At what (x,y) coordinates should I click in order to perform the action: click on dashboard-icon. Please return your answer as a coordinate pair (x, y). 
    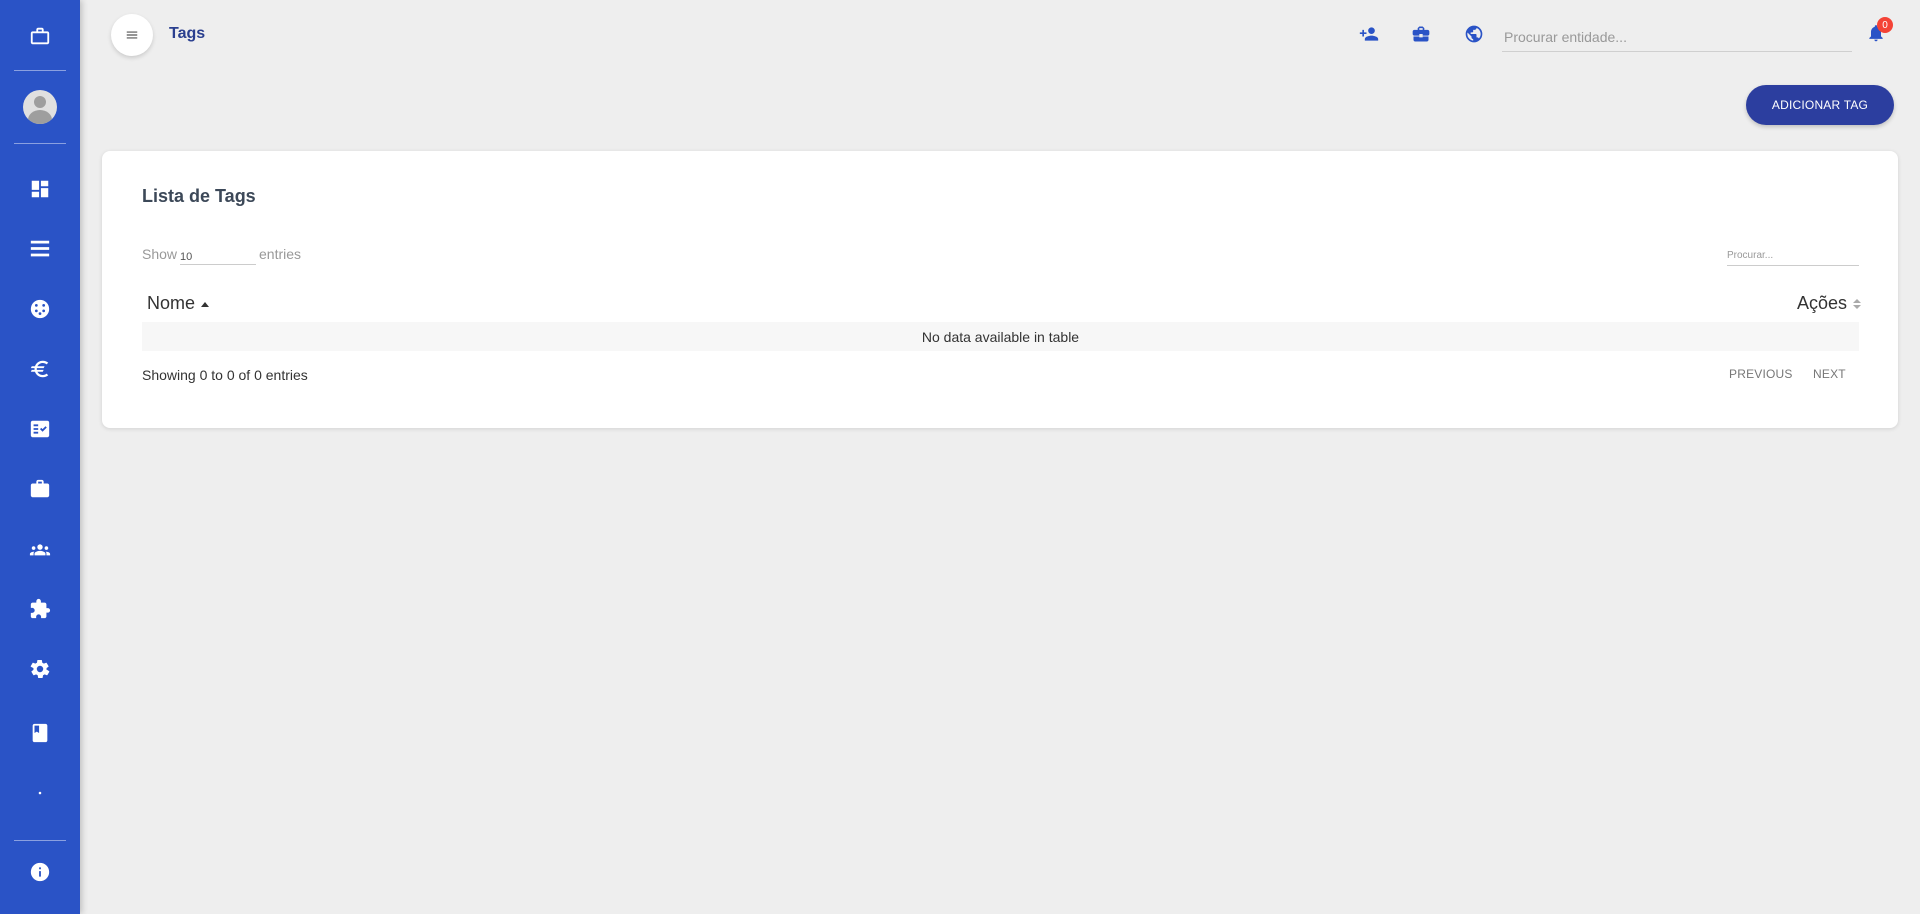
    Looking at the image, I should click on (40, 189).